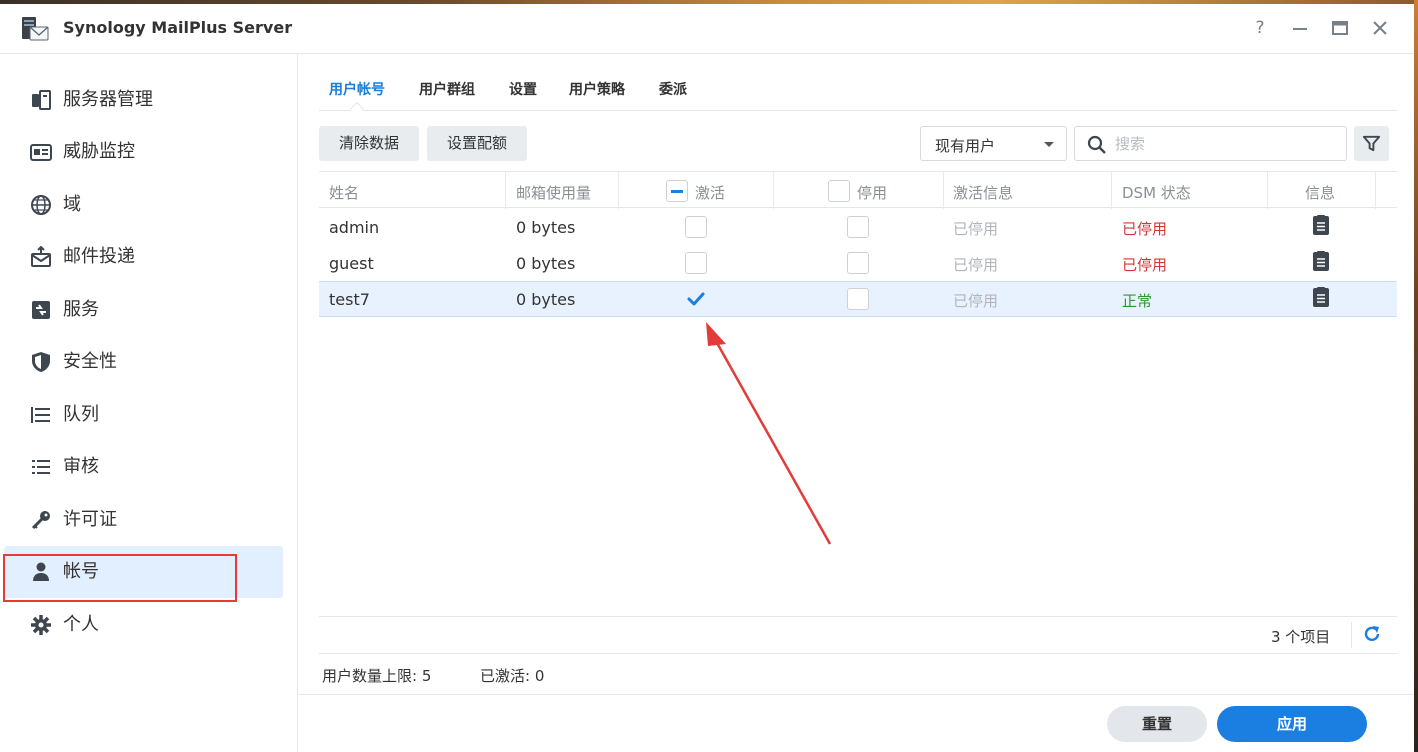  What do you see at coordinates (351, 263) in the screenshot?
I see `user-name: guest` at bounding box center [351, 263].